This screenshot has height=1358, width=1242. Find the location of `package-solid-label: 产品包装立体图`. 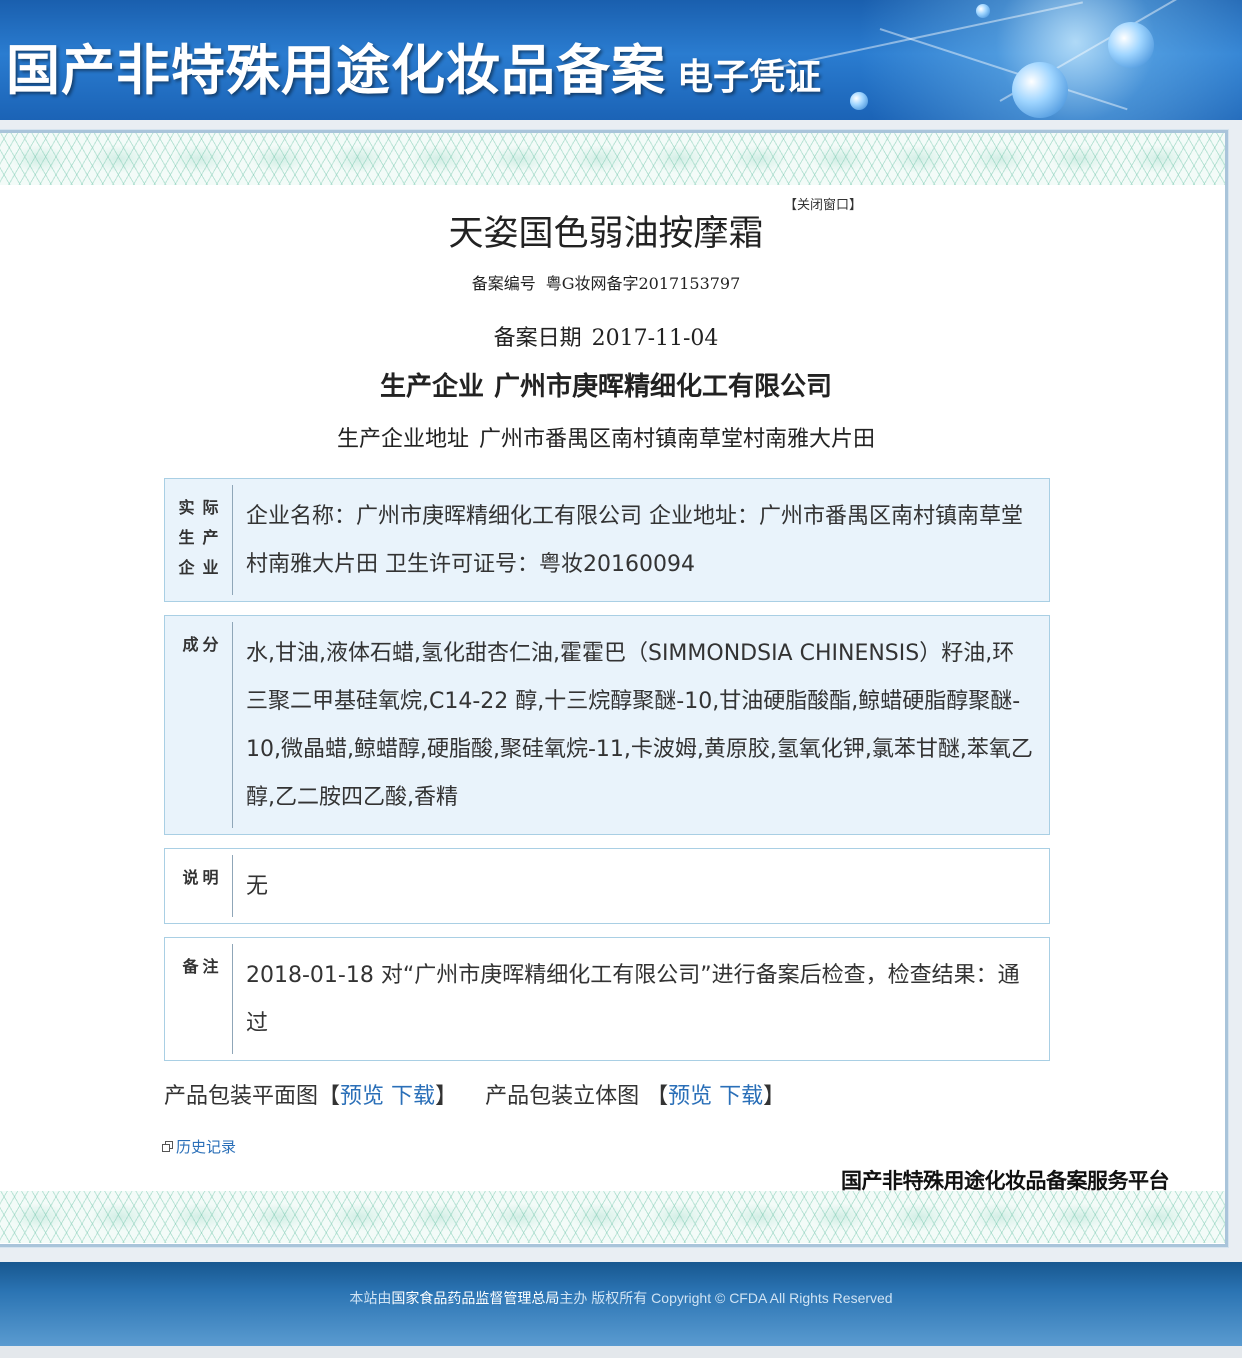

package-solid-label: 产品包装立体图 is located at coordinates (562, 1096).